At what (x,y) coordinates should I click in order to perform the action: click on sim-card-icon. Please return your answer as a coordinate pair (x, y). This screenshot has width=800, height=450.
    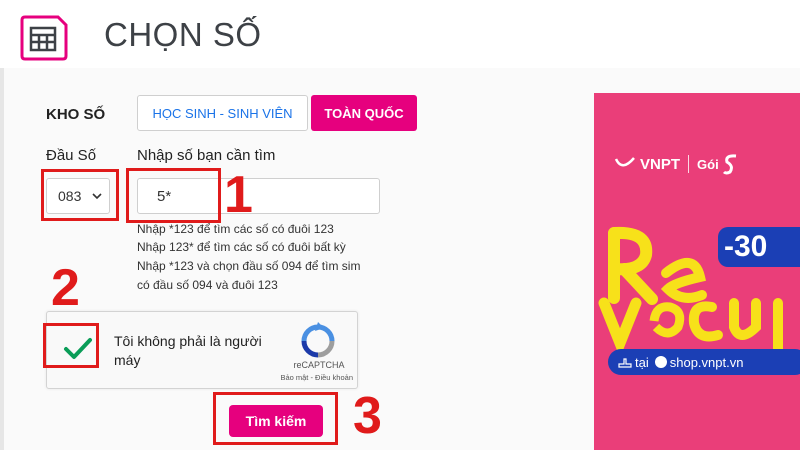
    Looking at the image, I should click on (44, 38).